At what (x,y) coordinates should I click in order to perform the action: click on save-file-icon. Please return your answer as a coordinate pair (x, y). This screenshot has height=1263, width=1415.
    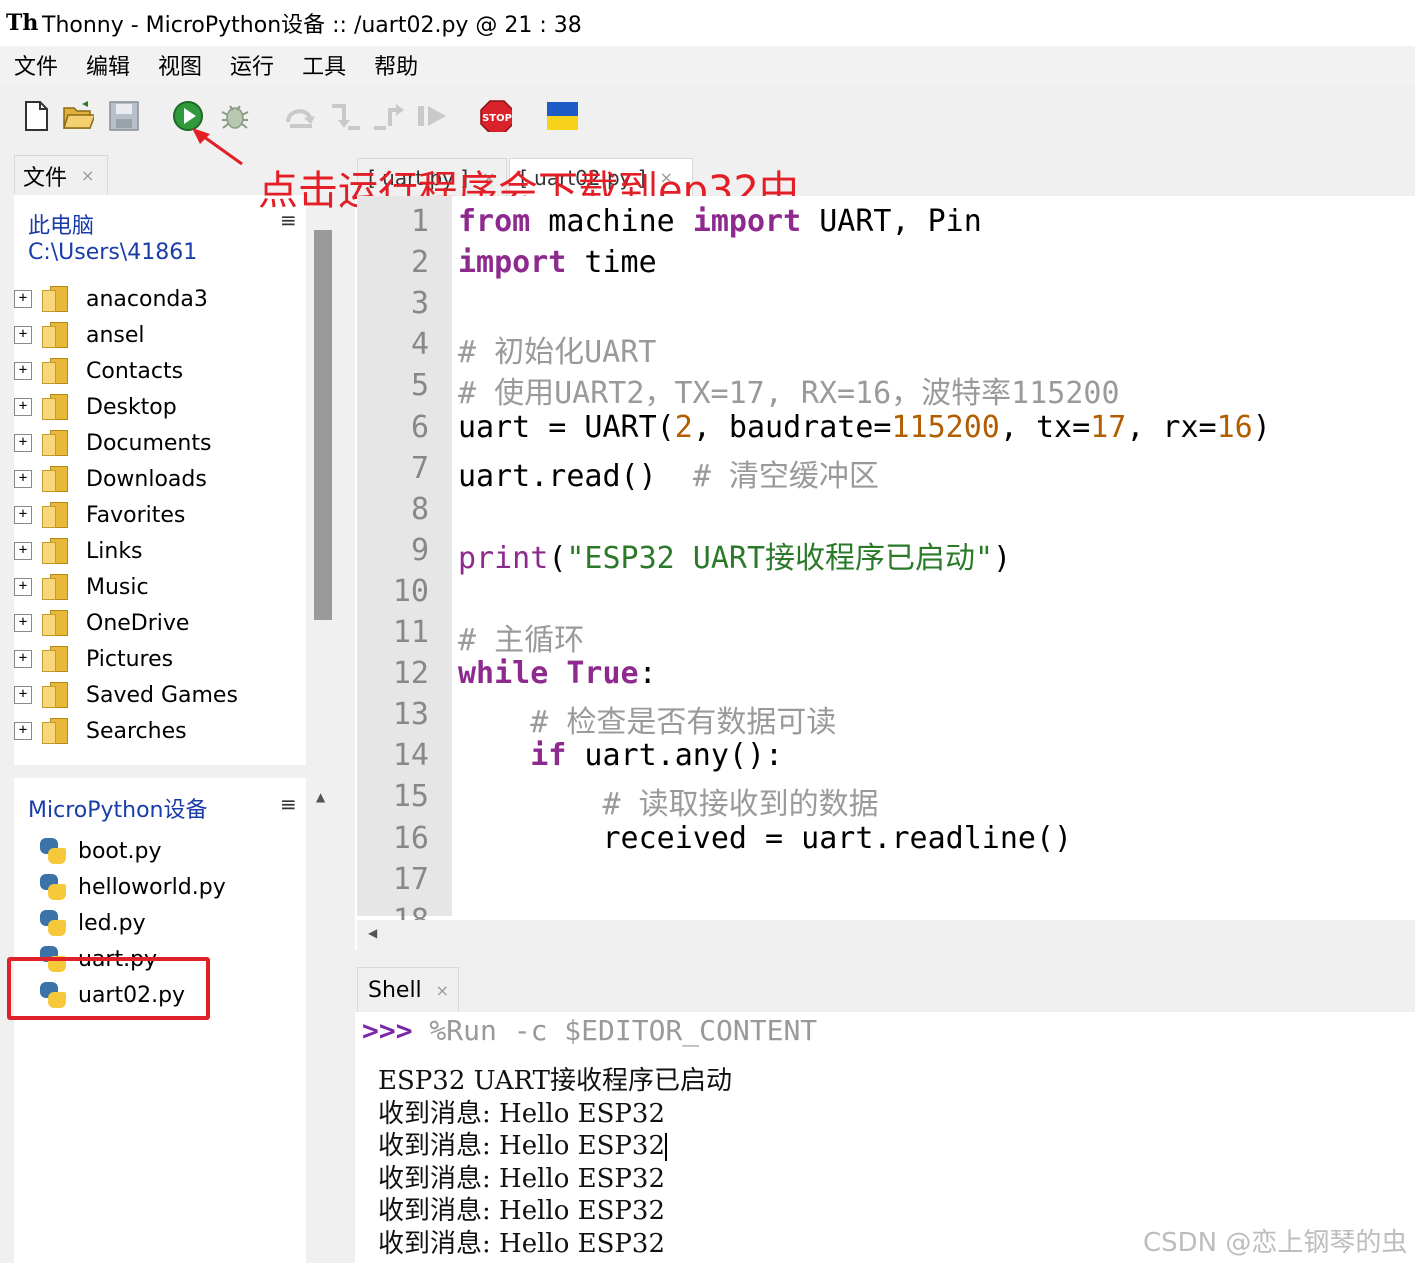
    Looking at the image, I should click on (124, 116).